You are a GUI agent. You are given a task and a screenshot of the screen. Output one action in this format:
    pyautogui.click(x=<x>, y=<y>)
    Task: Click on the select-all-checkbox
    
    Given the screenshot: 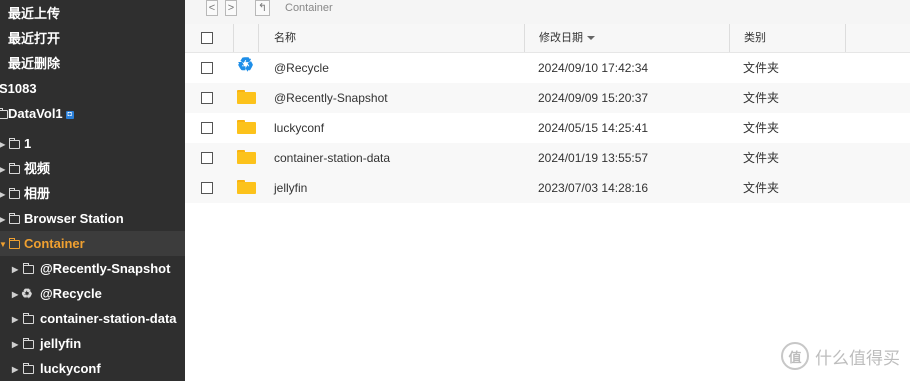 What is the action you would take?
    pyautogui.click(x=207, y=38)
    